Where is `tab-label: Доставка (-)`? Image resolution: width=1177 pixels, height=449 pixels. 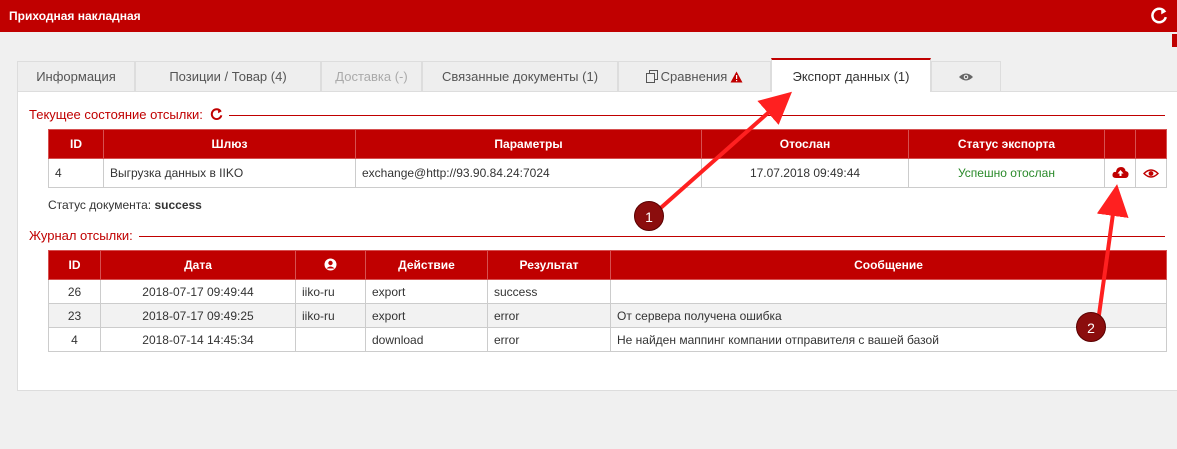 tab-label: Доставка (-) is located at coordinates (371, 76).